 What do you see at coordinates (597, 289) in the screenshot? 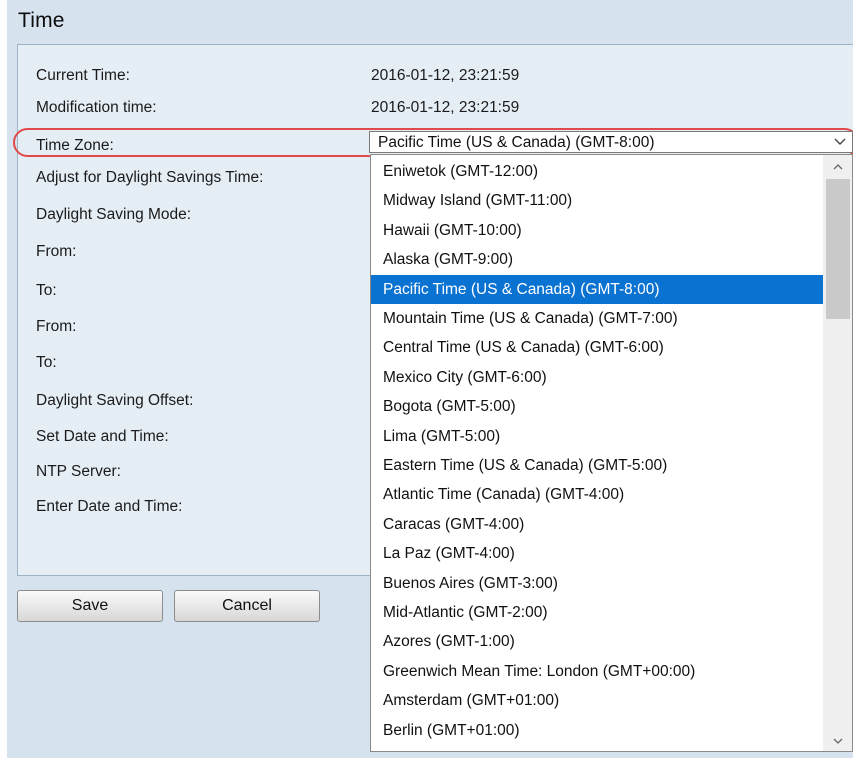
I see `time-zone-option: Pacific Time (US & Canada) (GMT-8:00)` at bounding box center [597, 289].